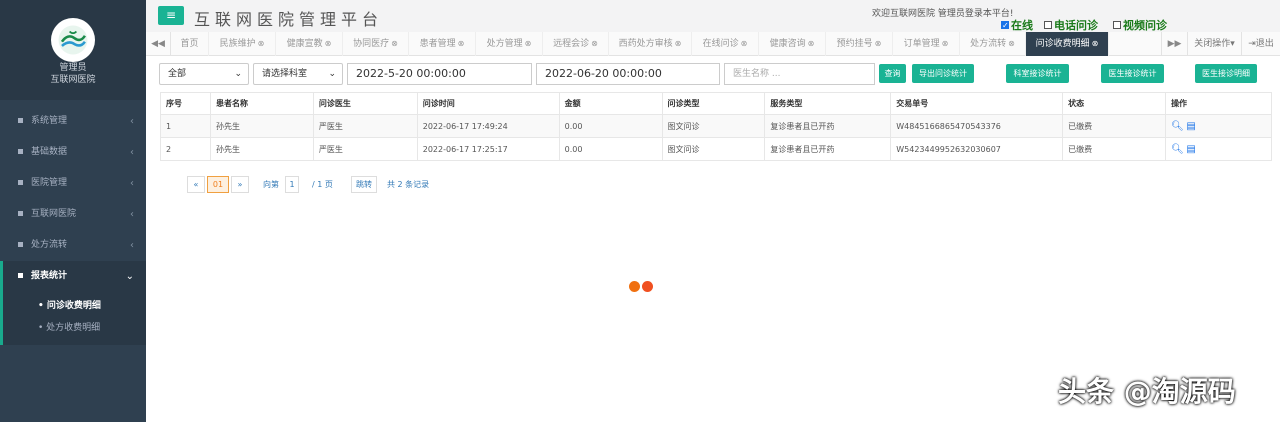  I want to click on reports-submenu: • 问诊收费明细 • 处方收费明细, so click(73, 319).